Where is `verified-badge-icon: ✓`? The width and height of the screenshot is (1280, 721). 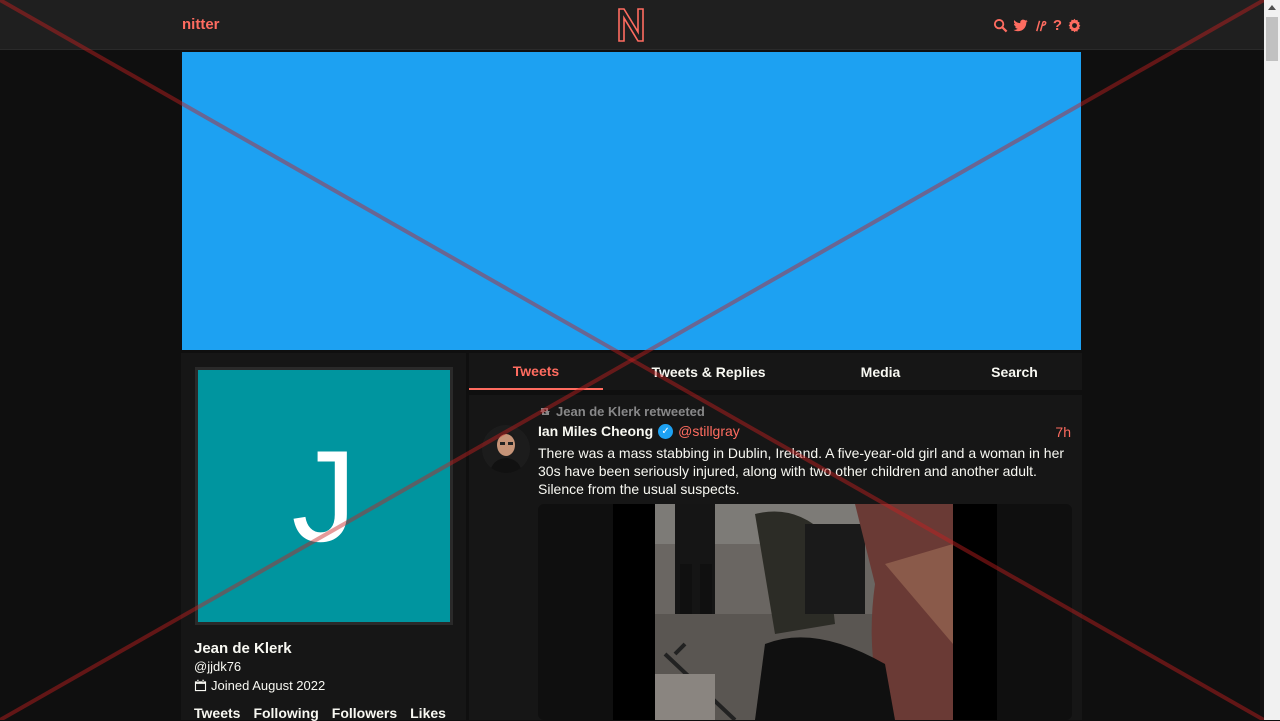 verified-badge-icon: ✓ is located at coordinates (666, 431).